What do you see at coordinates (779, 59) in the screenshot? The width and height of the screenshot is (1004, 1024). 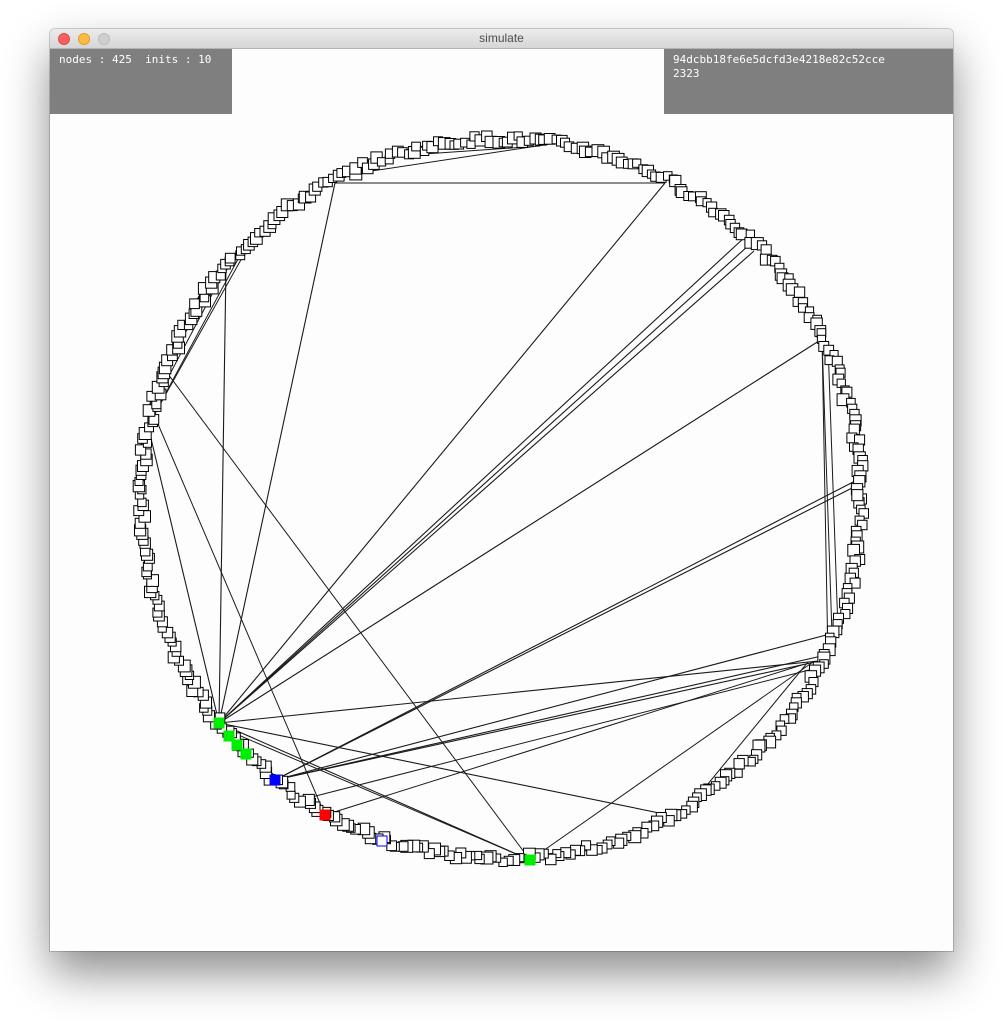 I see `hash-line-1: 94dcbb18fe6e5dcfd3e4218e82c52cce` at bounding box center [779, 59].